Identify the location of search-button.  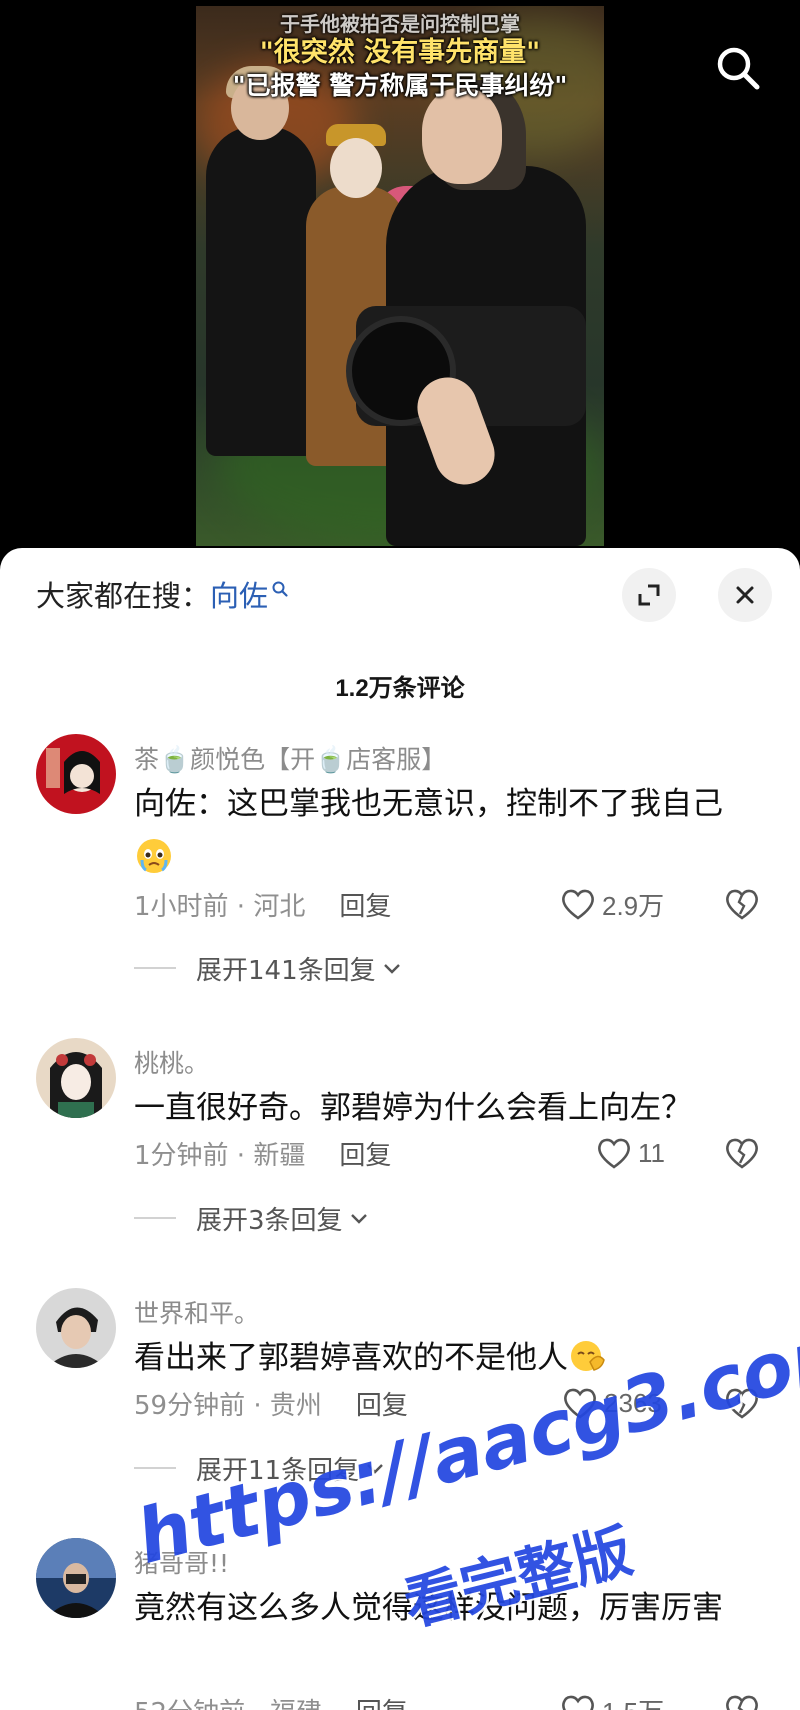
(738, 68).